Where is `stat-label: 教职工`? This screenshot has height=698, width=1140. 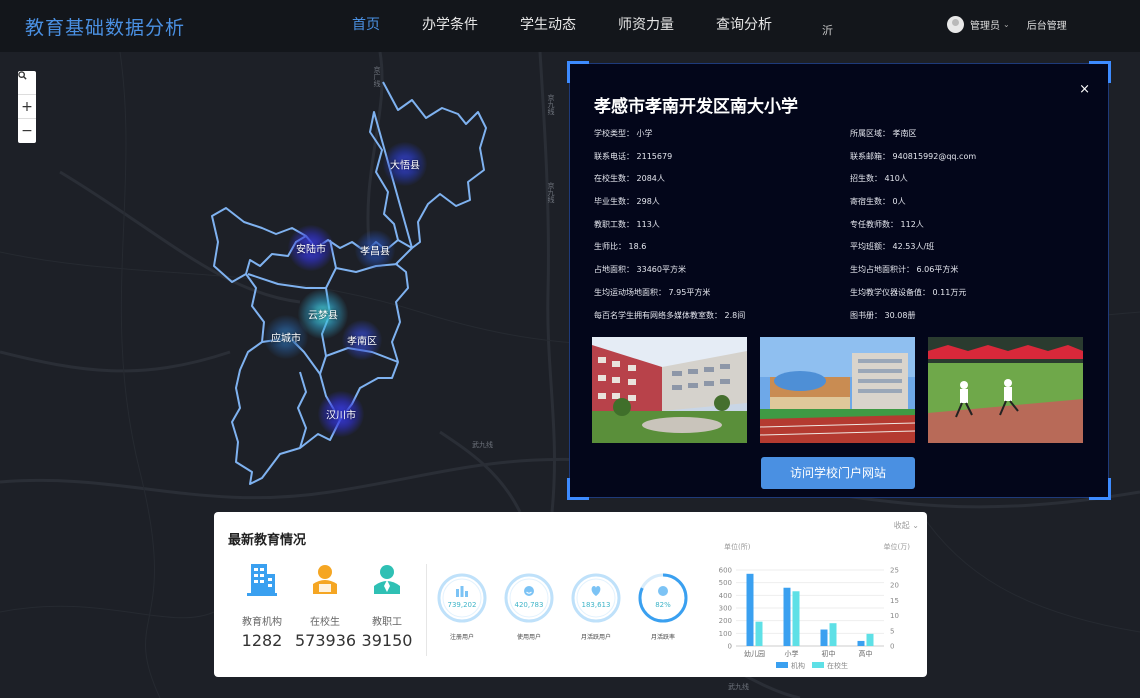
stat-label: 教职工 is located at coordinates (387, 622).